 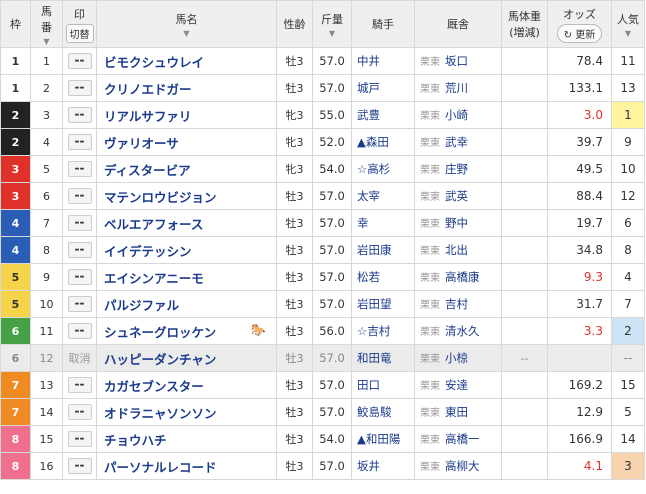 I want to click on jockey-link: 幸, so click(x=363, y=223).